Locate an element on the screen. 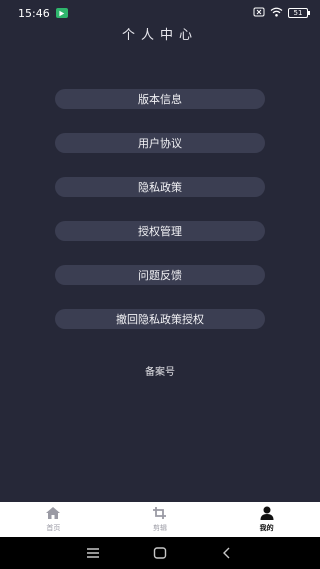  no-sim-icon is located at coordinates (259, 13).